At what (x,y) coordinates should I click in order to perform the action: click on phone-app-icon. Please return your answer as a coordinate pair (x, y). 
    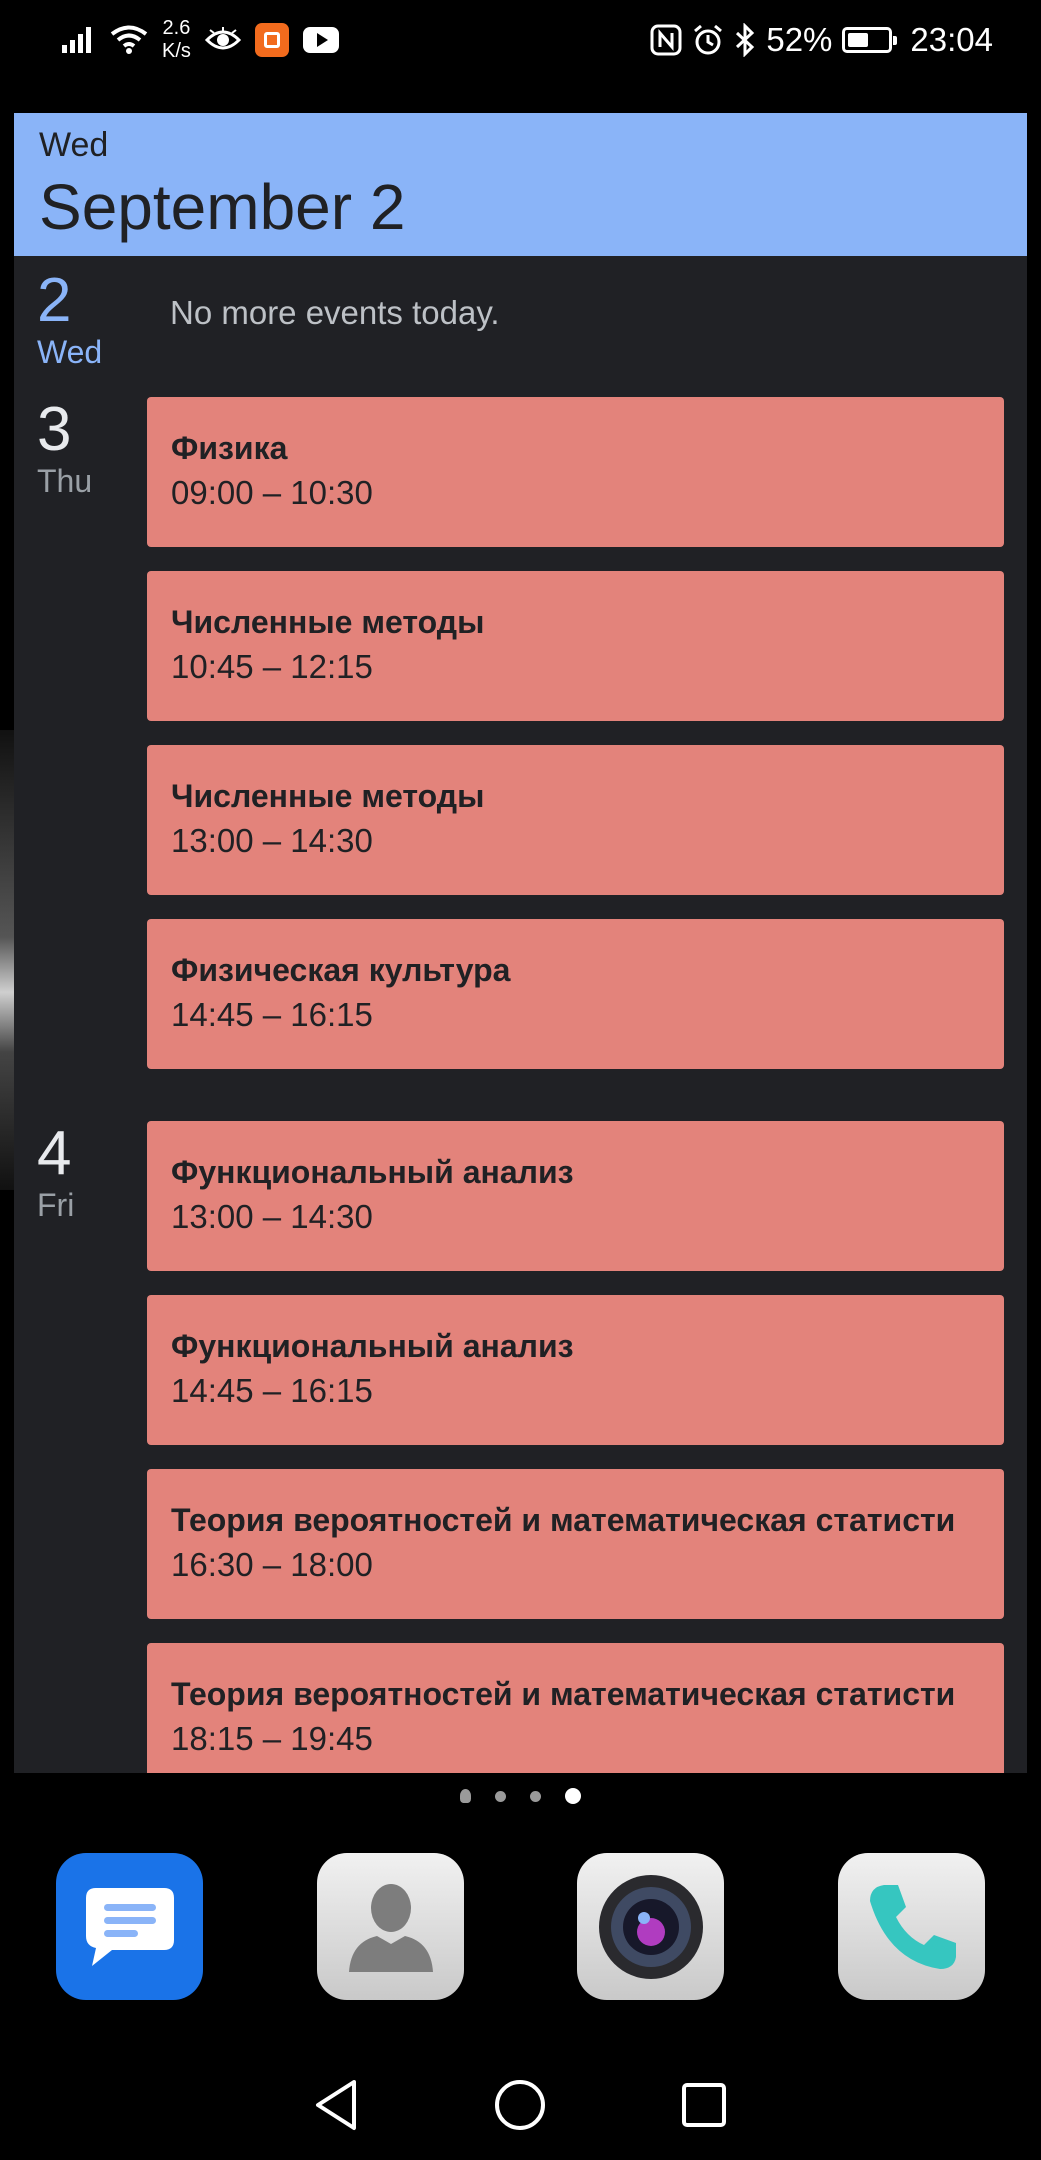
    Looking at the image, I should click on (911, 1926).